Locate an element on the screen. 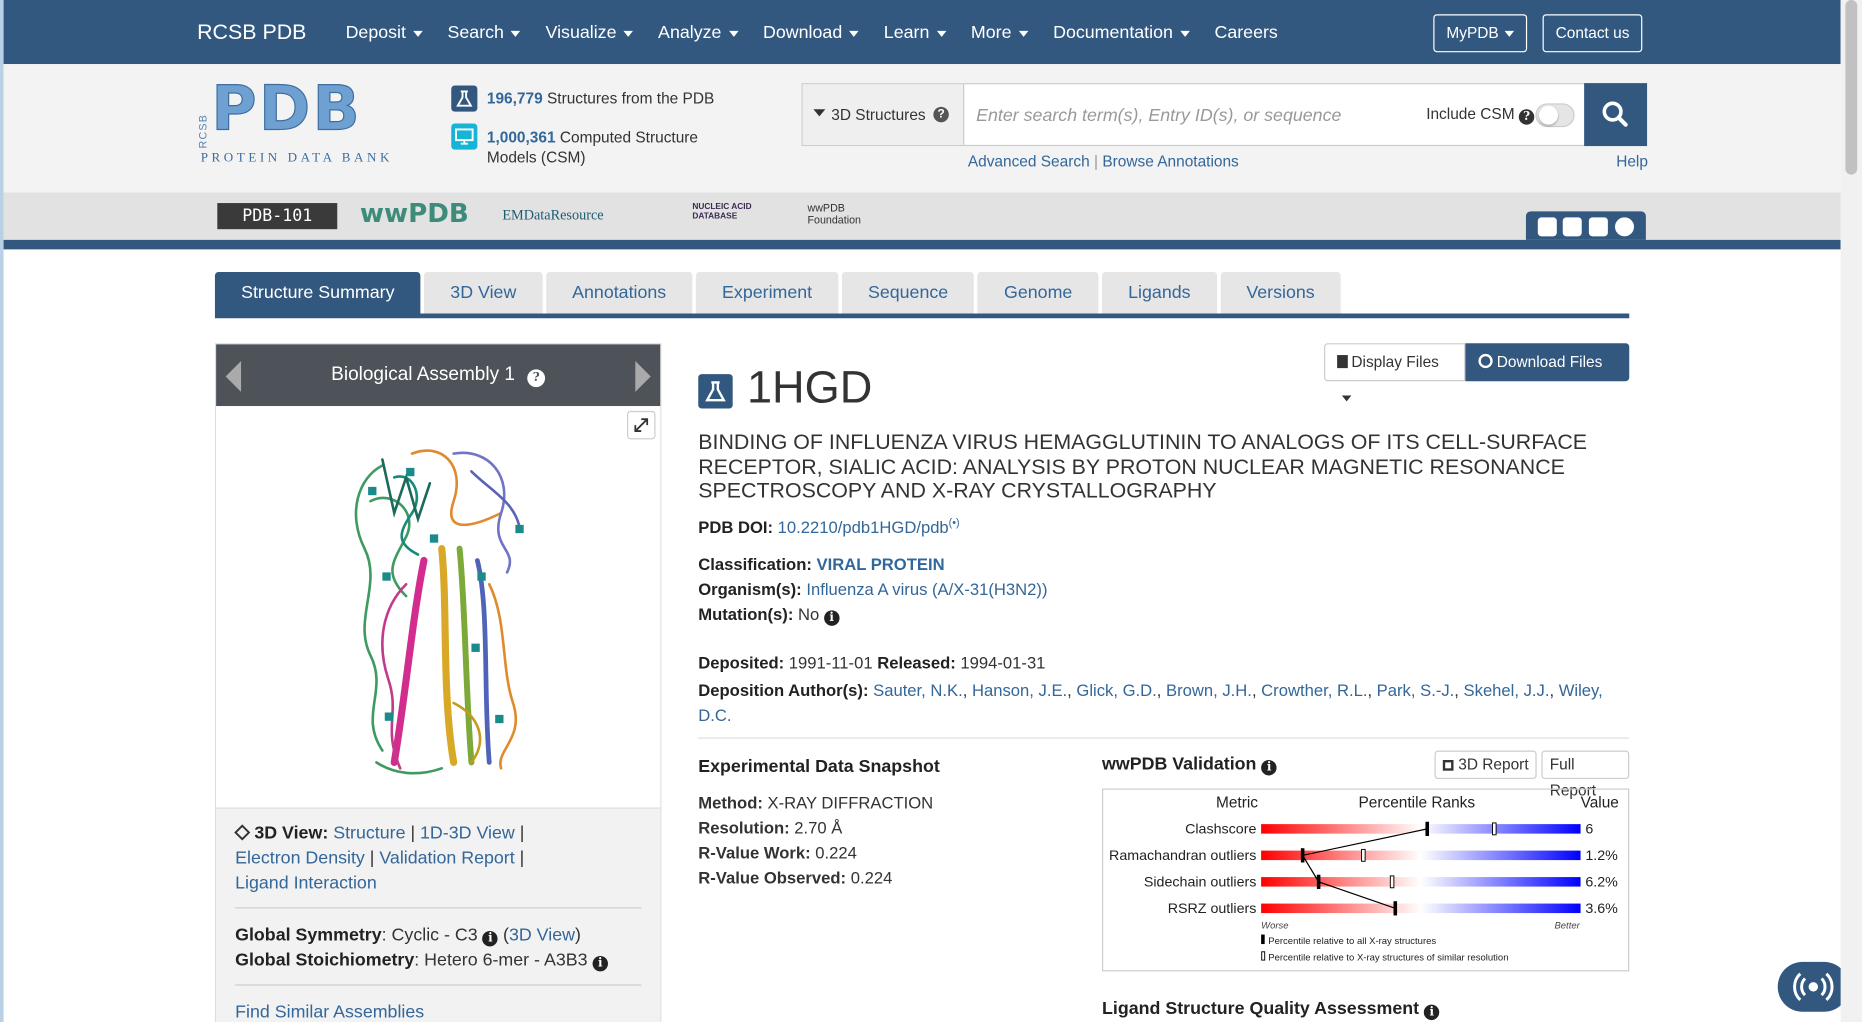  pdb-logo: RCSB PDB PROTEIN DATA BANK is located at coordinates (316, 119).